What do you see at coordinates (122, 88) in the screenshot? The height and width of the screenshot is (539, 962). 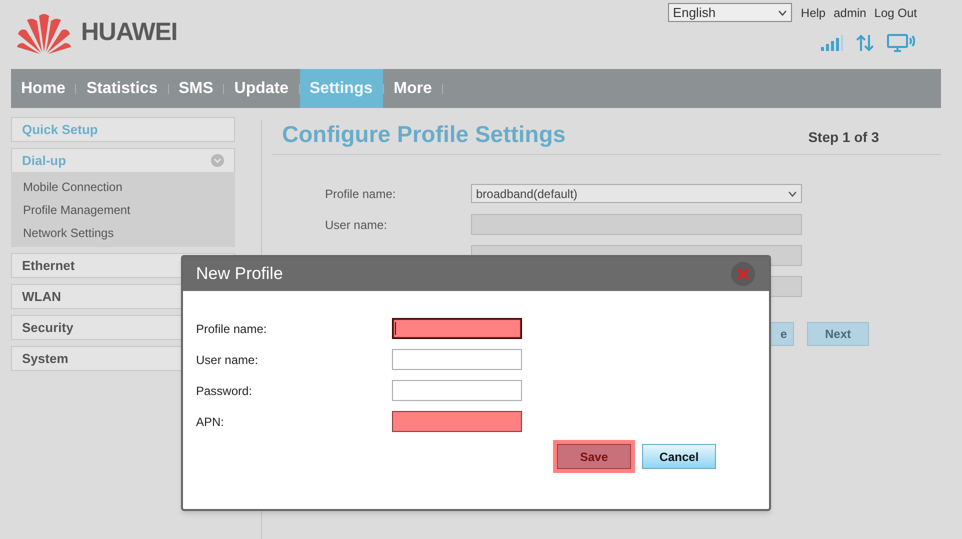 I see `nav-tab: Statistics` at bounding box center [122, 88].